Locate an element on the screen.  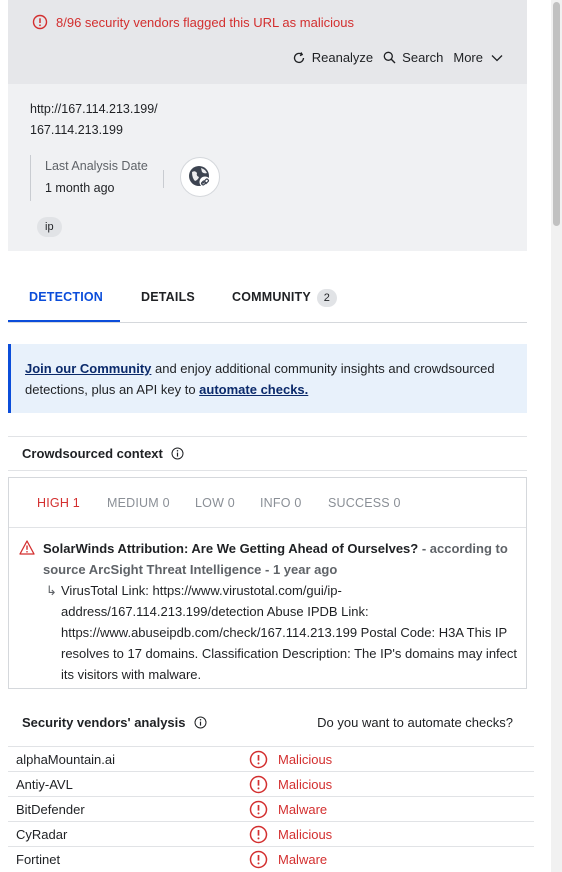
vendors-title: Security vendors' analysis is located at coordinates (114, 722).